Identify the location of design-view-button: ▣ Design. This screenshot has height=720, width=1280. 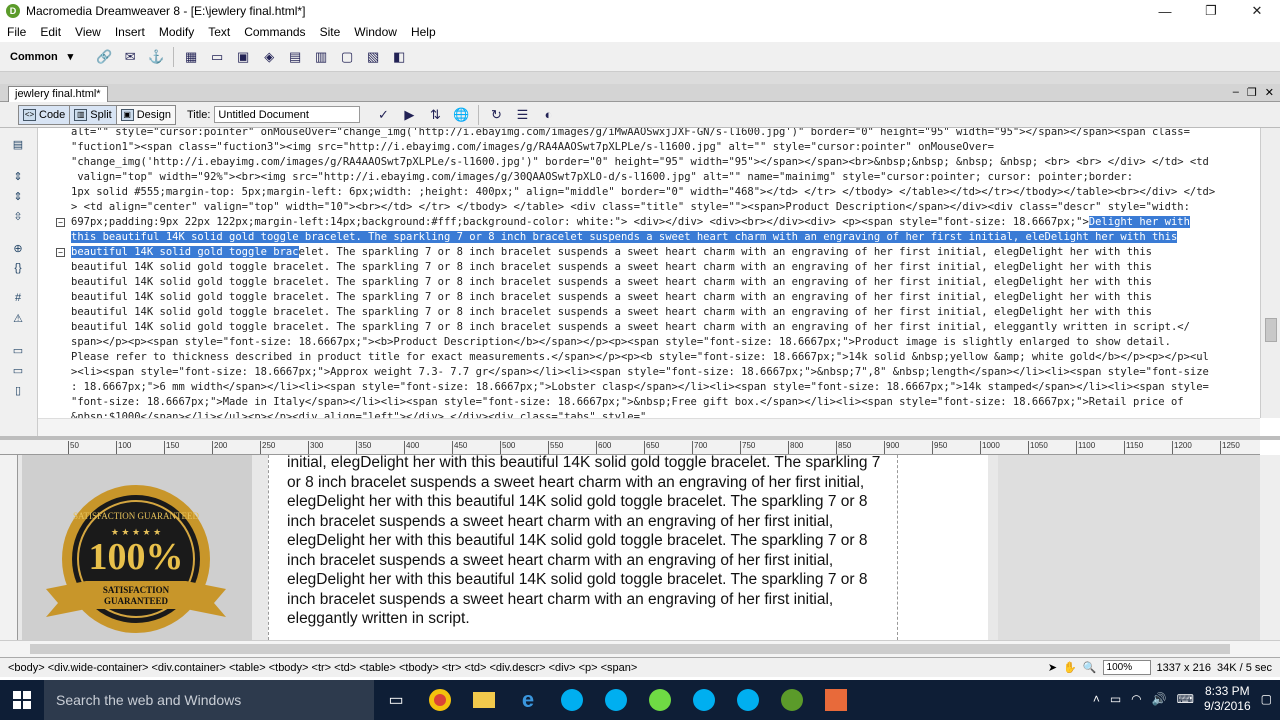
(145, 114).